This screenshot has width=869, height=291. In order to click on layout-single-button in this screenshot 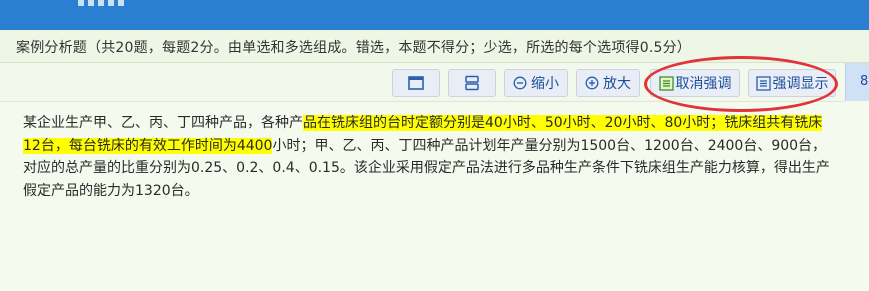, I will do `click(416, 83)`.